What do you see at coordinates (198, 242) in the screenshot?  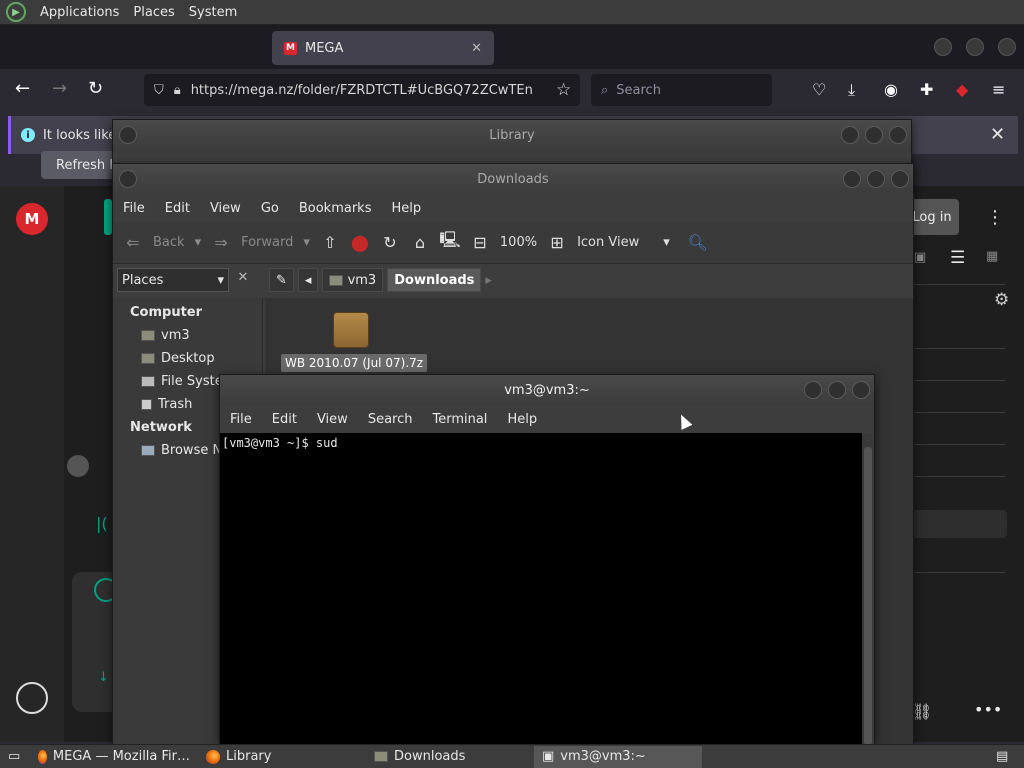 I see `back-dropdown-icon: ▾` at bounding box center [198, 242].